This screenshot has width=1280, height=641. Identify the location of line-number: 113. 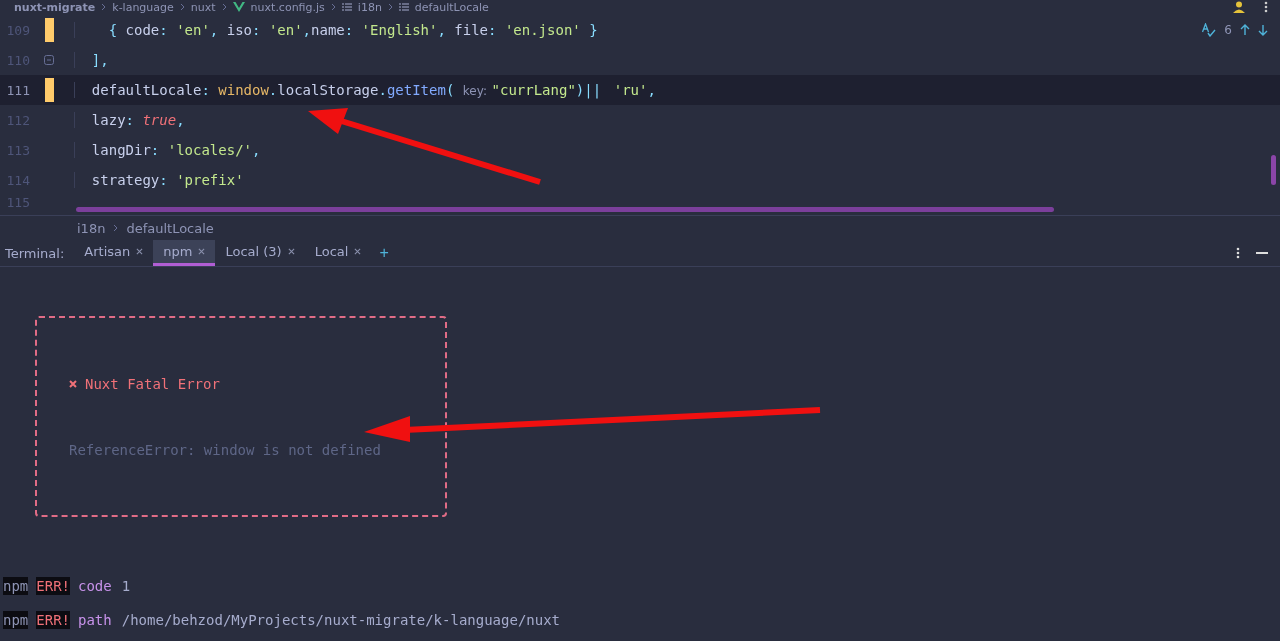
(17, 150).